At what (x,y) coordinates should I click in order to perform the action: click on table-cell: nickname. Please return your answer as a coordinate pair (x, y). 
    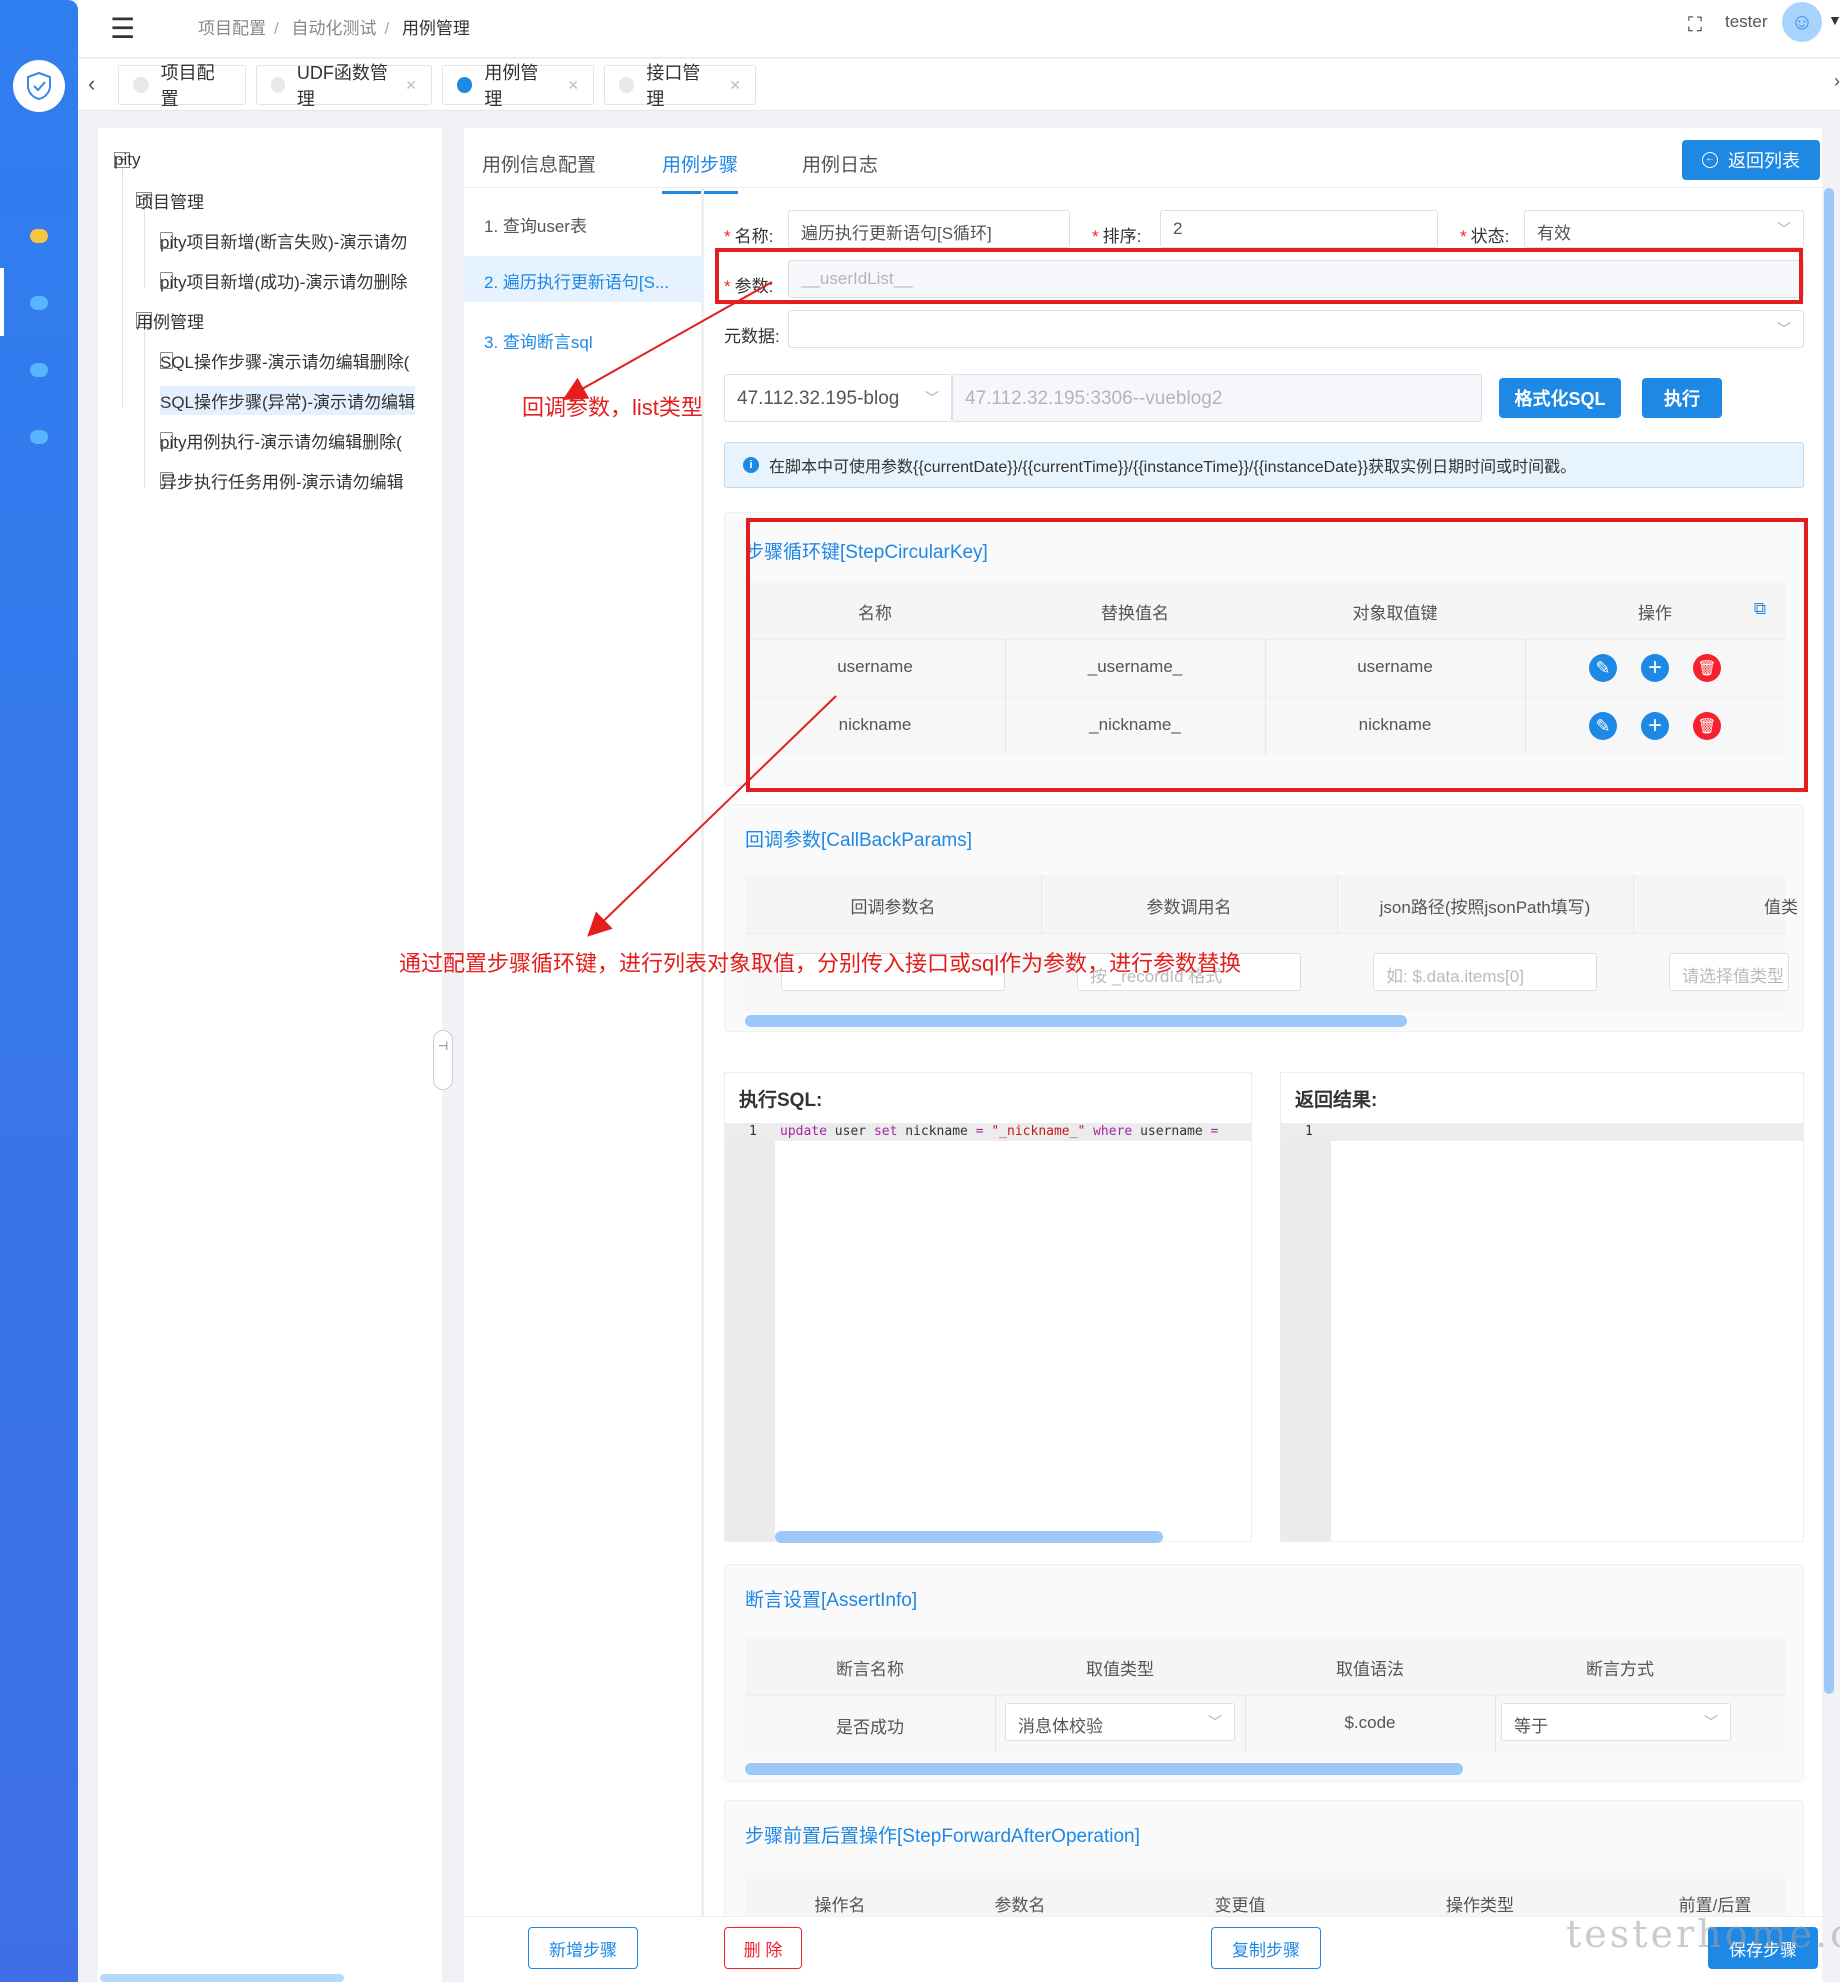
    Looking at the image, I should click on (1395, 724).